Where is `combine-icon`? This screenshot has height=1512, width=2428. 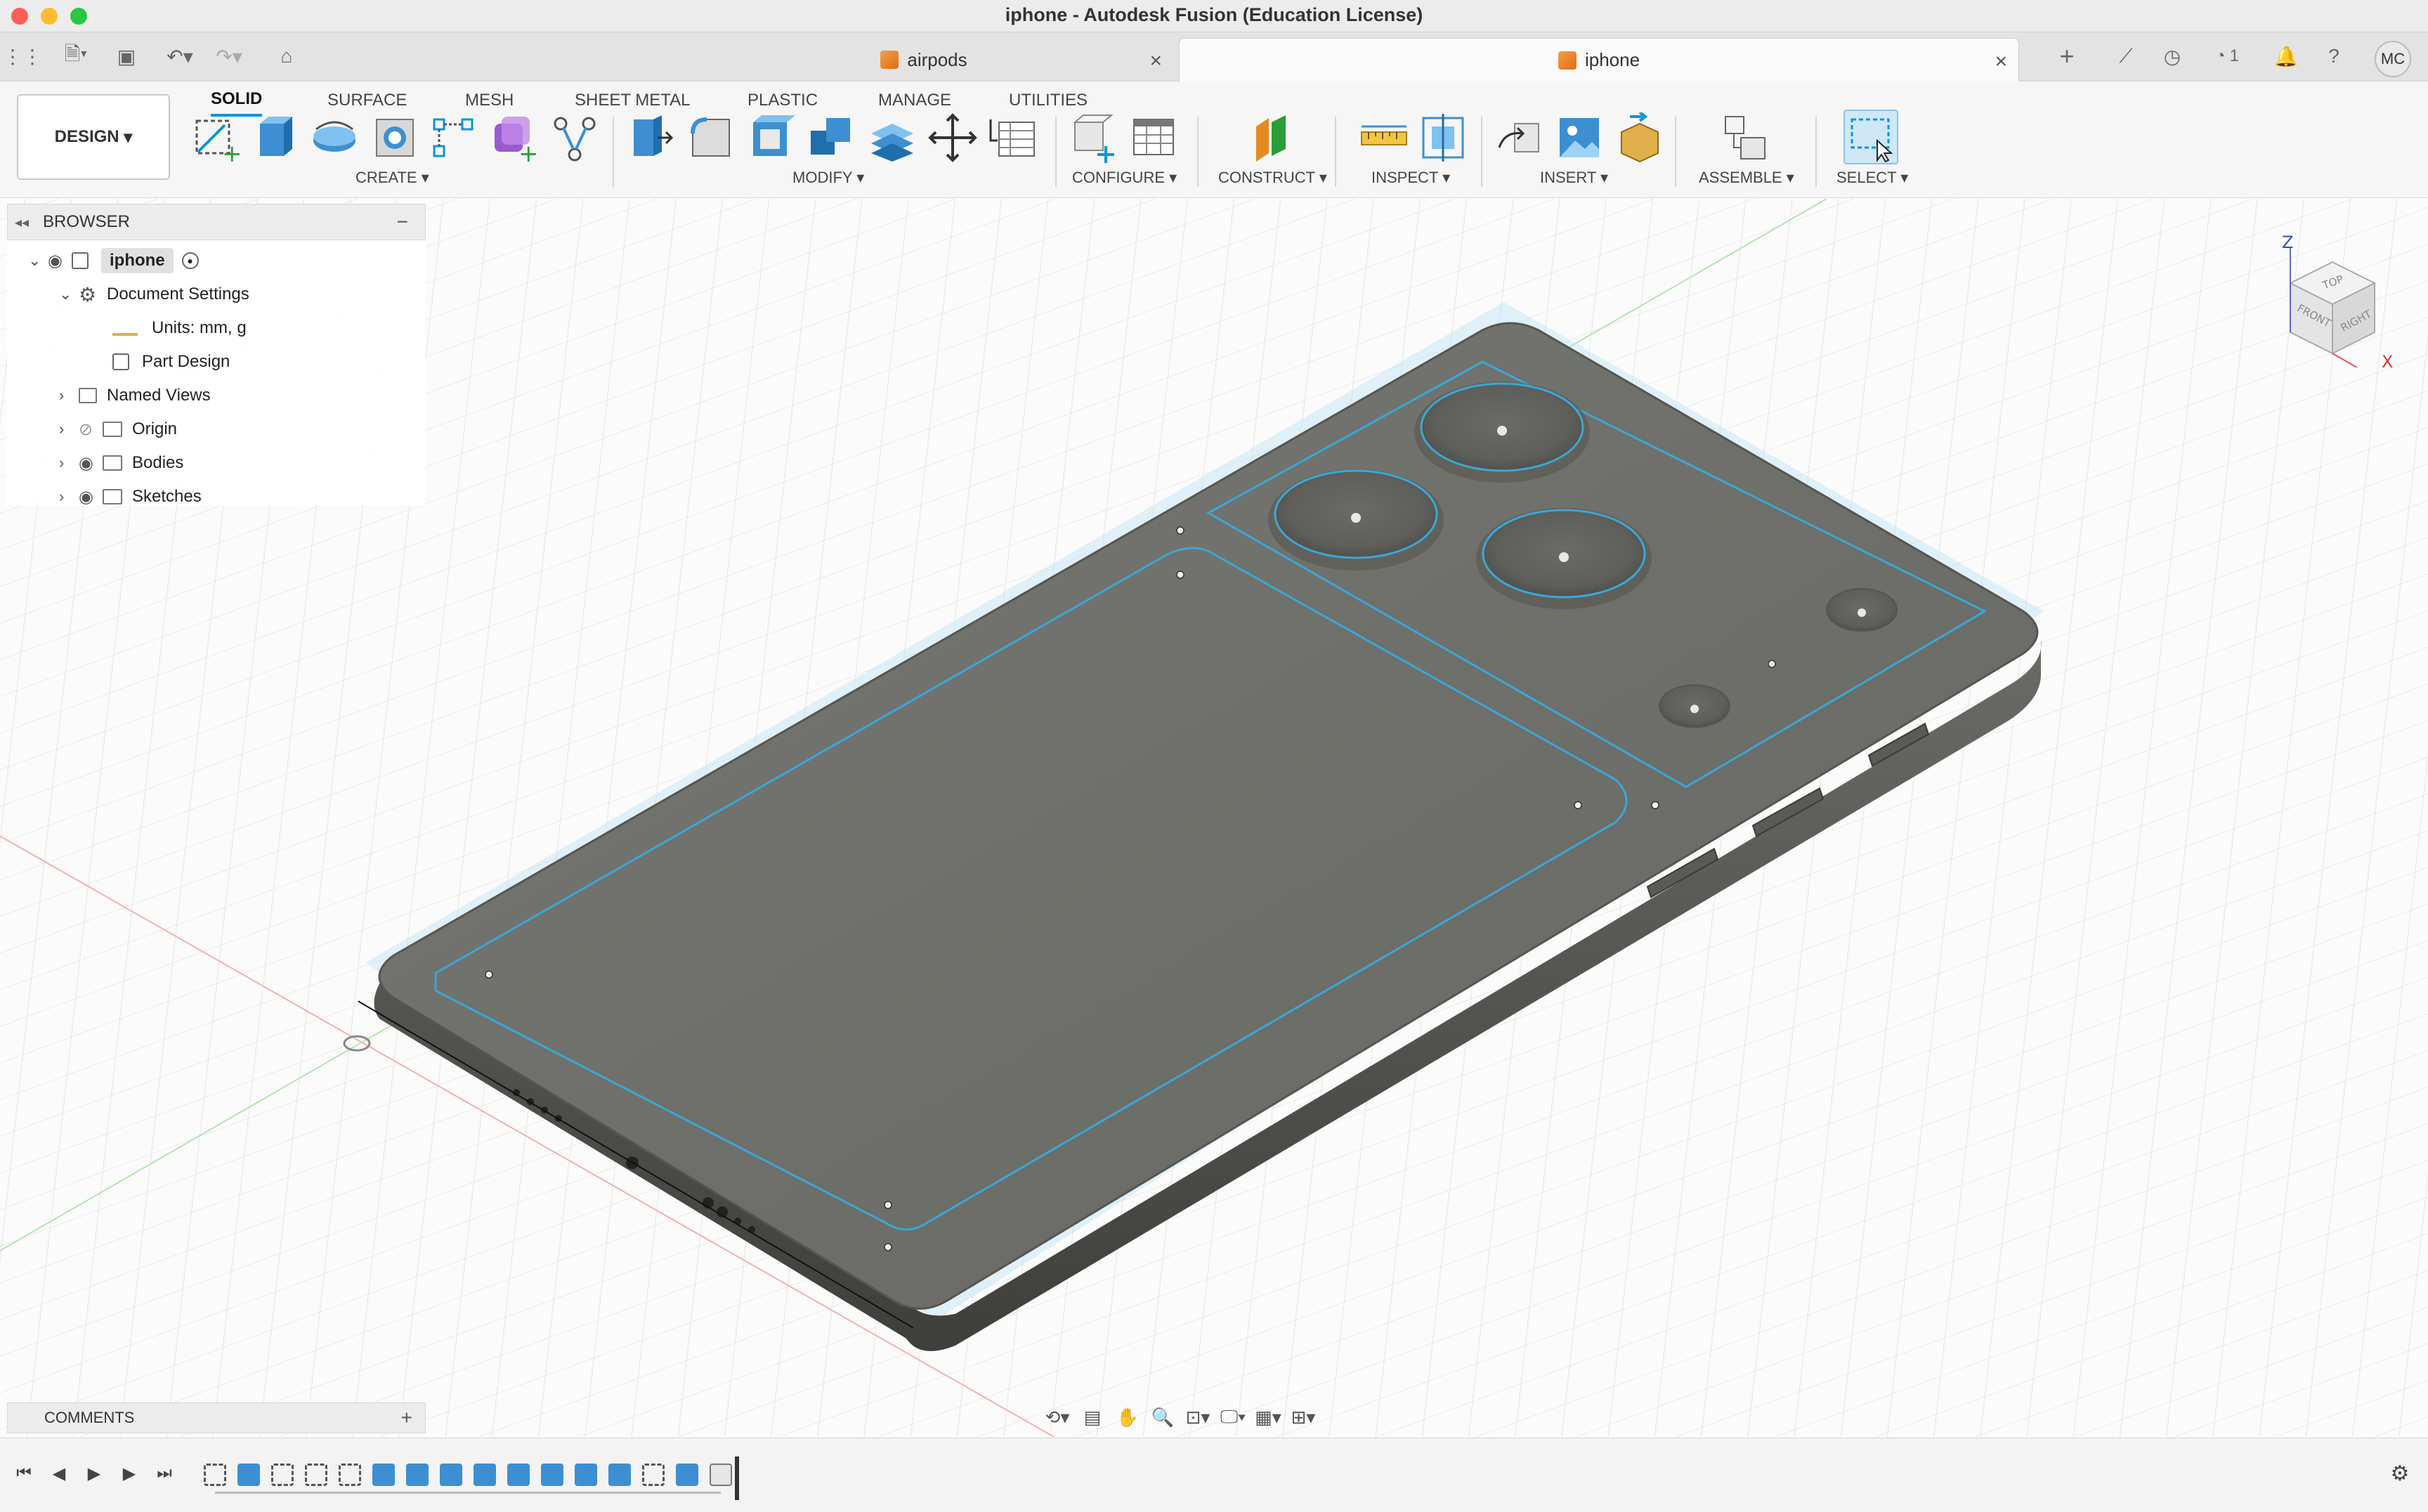 combine-icon is located at coordinates (832, 137).